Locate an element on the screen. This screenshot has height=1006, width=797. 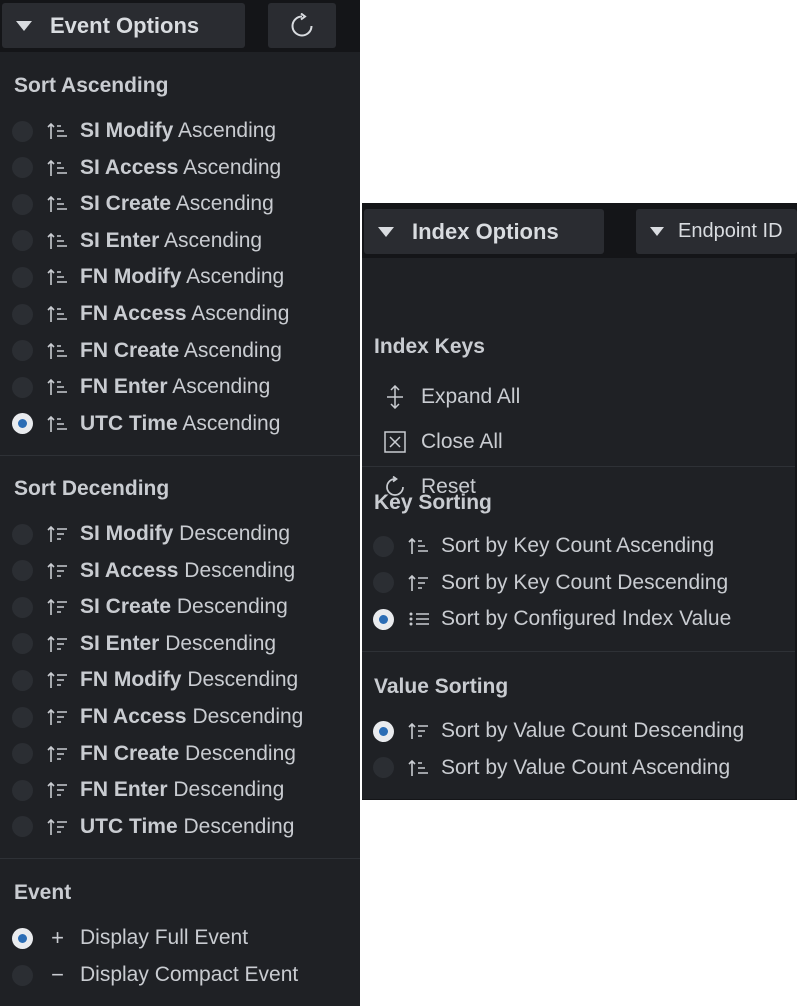
sort-option-label: SI Create Descending is located at coordinates (184, 607).